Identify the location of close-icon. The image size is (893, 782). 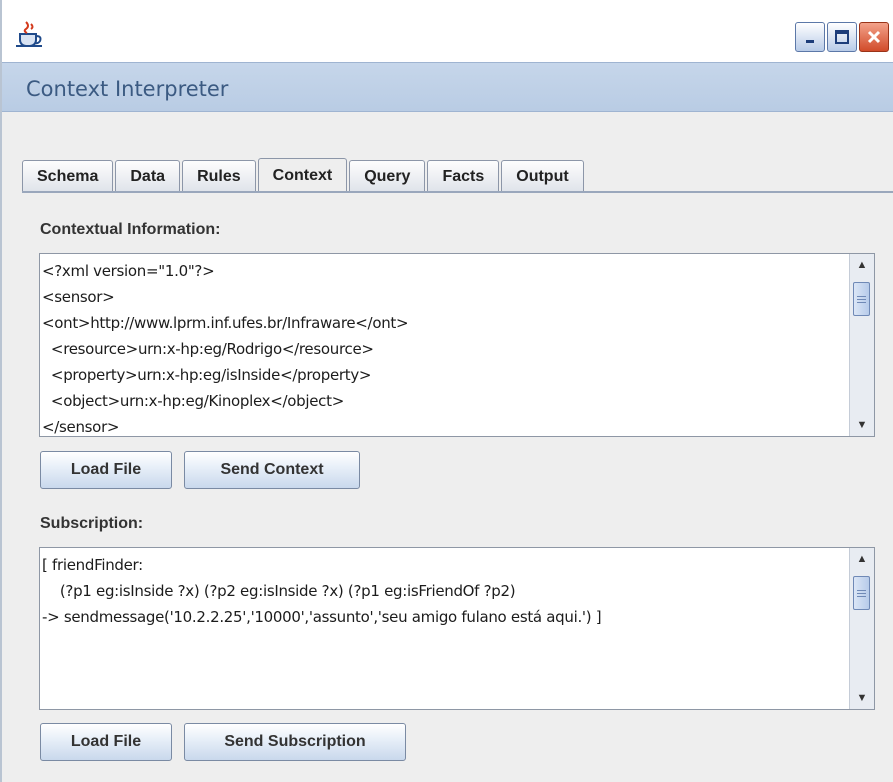
(874, 37).